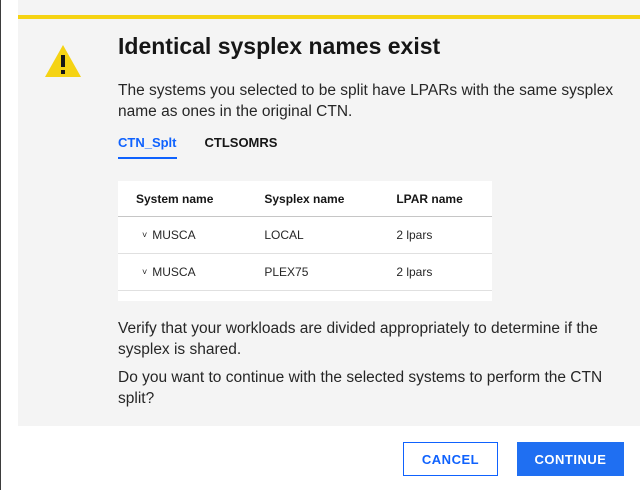  What do you see at coordinates (305, 297) in the screenshot?
I see `table-filler-row` at bounding box center [305, 297].